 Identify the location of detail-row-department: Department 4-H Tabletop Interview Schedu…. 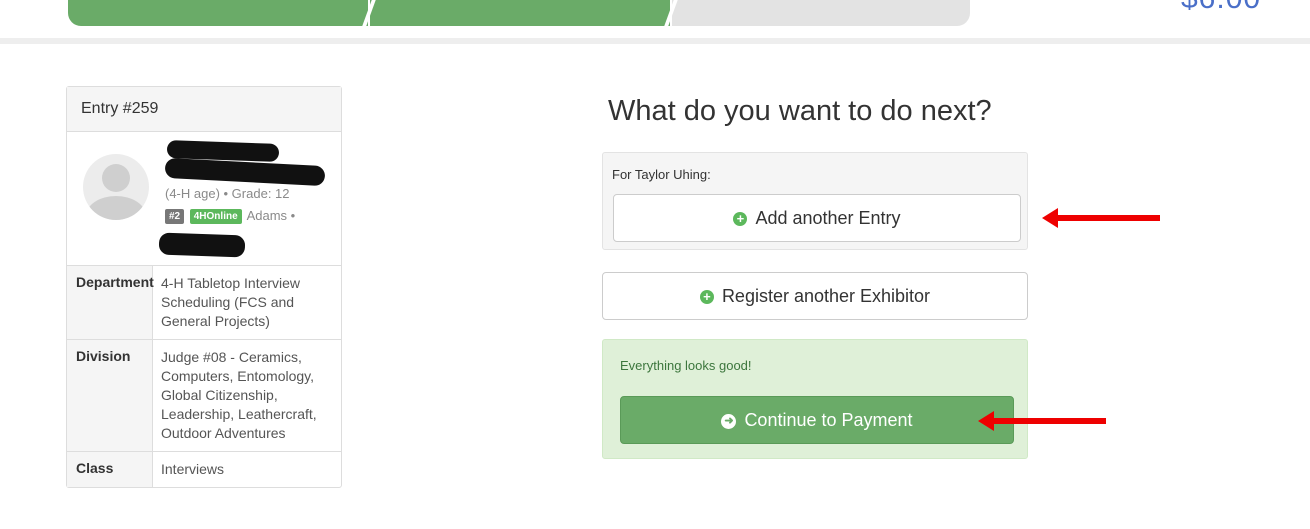
(204, 303).